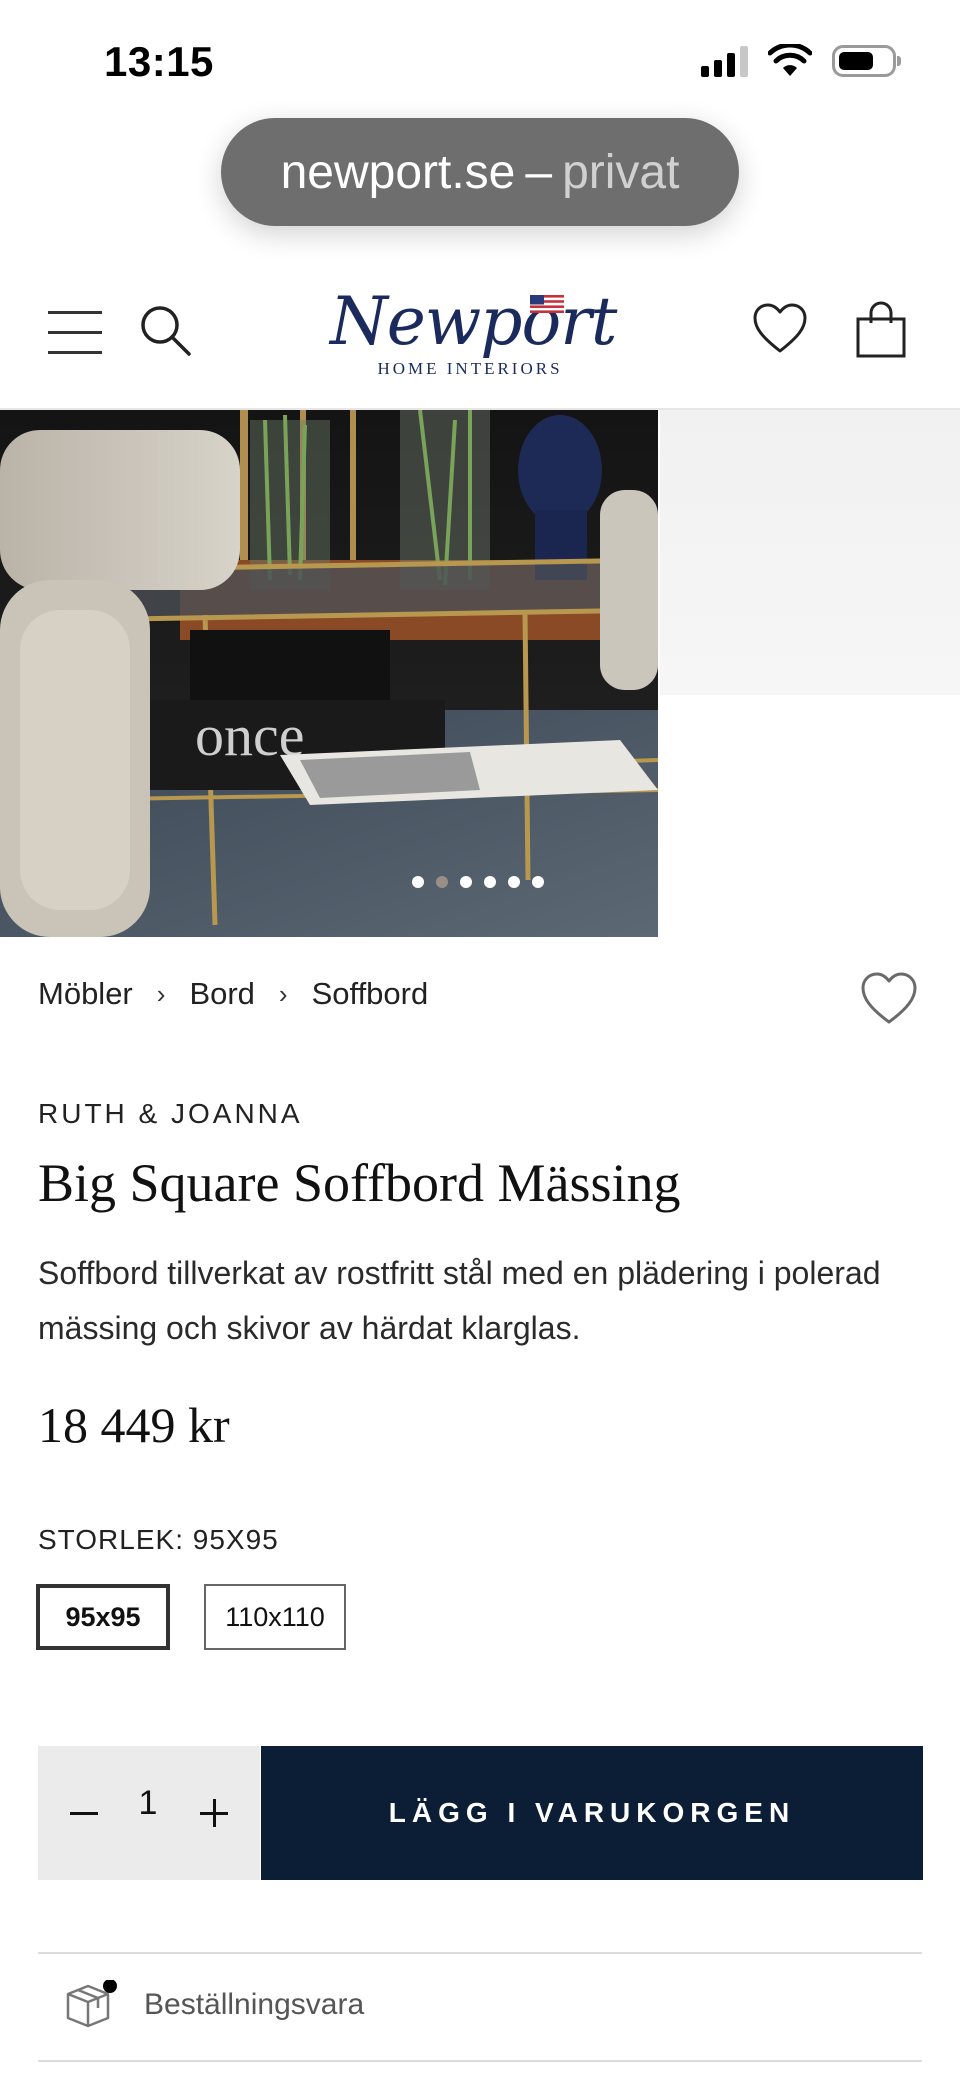  What do you see at coordinates (215, 1813) in the screenshot?
I see `increase-quantity-button` at bounding box center [215, 1813].